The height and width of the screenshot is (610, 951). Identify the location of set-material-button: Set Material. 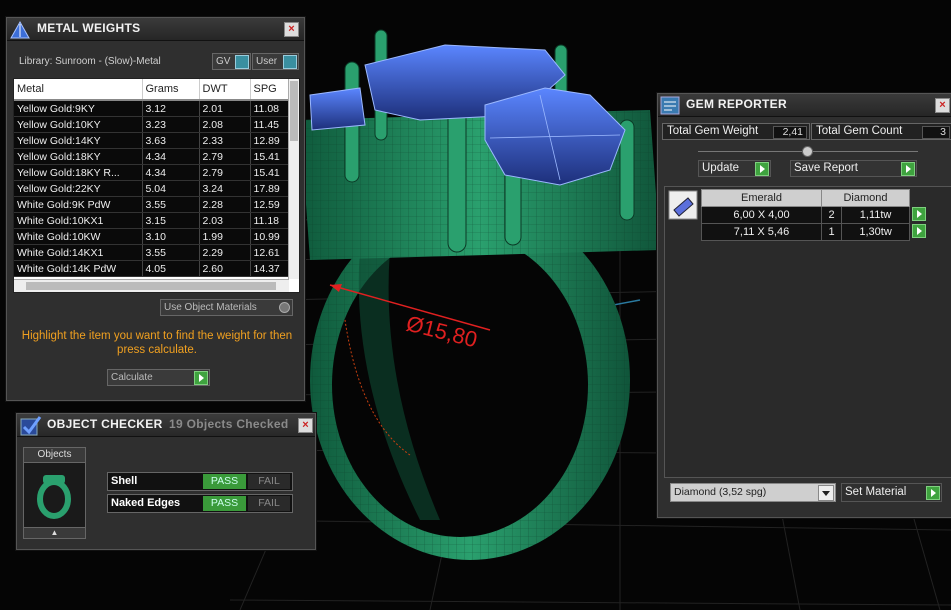
(891, 492).